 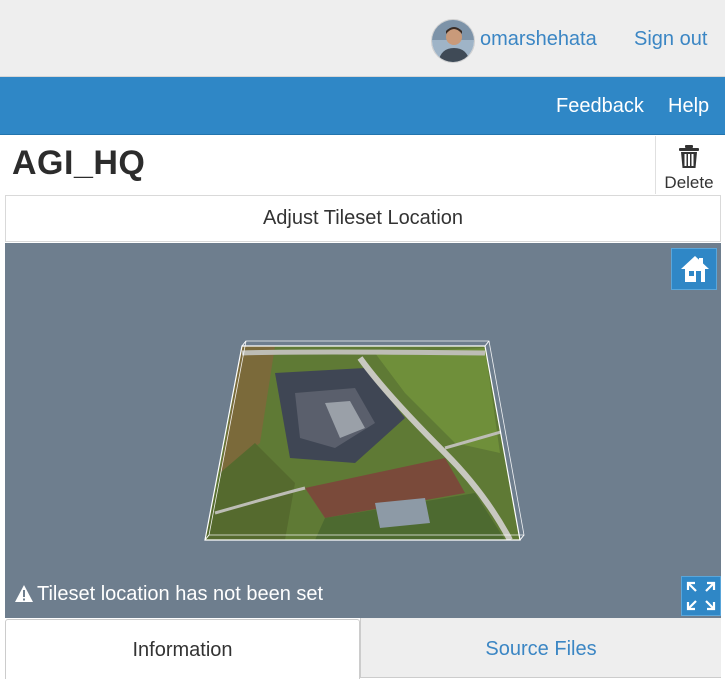 I want to click on avatar-image, so click(x=453, y=41).